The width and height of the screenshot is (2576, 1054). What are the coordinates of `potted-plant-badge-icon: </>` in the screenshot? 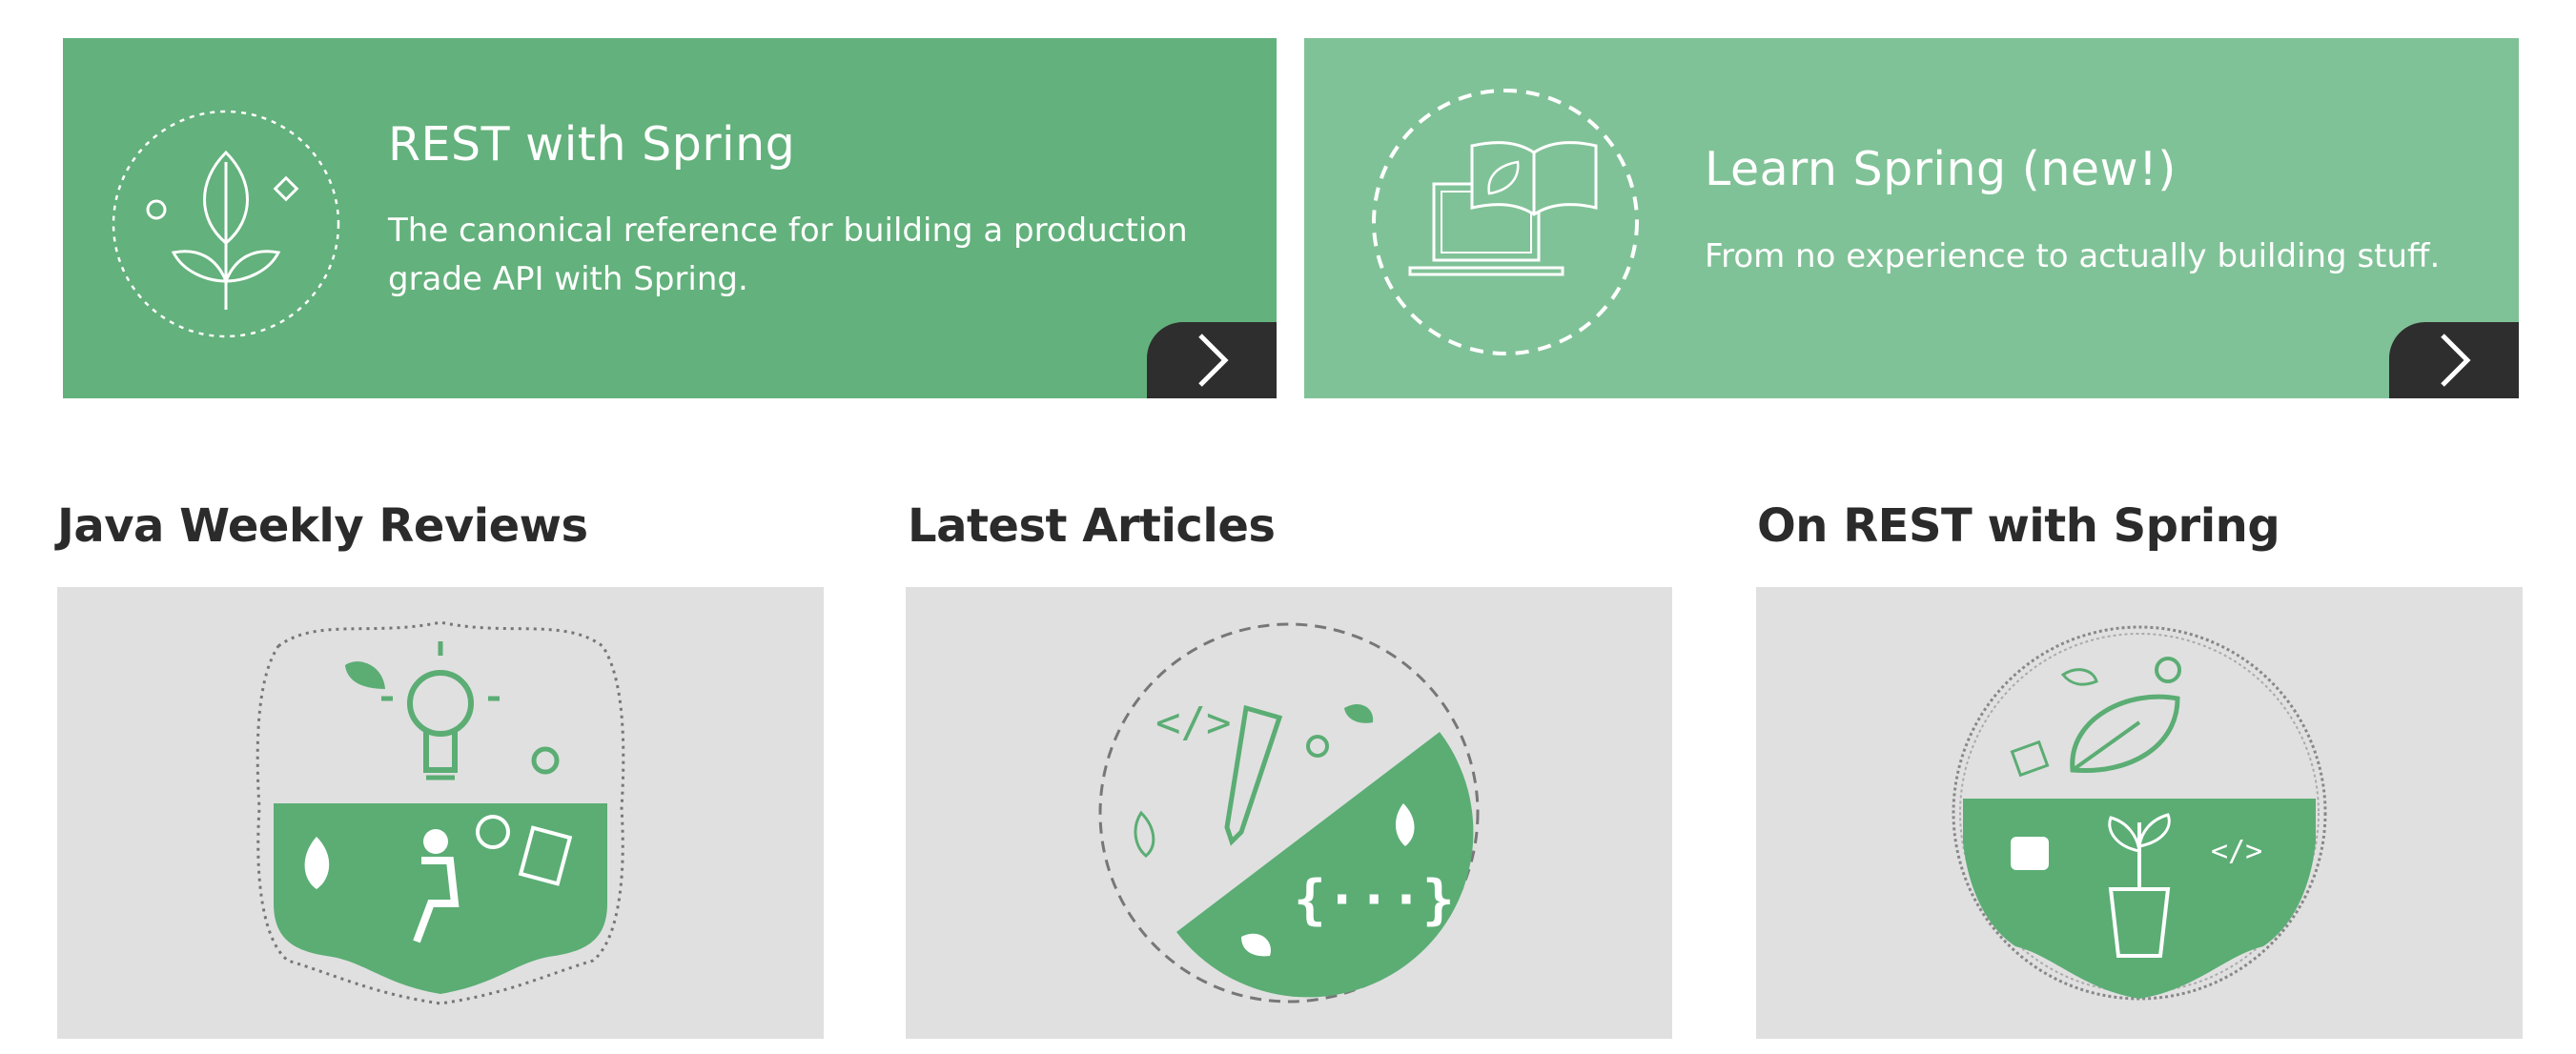 It's located at (2139, 813).